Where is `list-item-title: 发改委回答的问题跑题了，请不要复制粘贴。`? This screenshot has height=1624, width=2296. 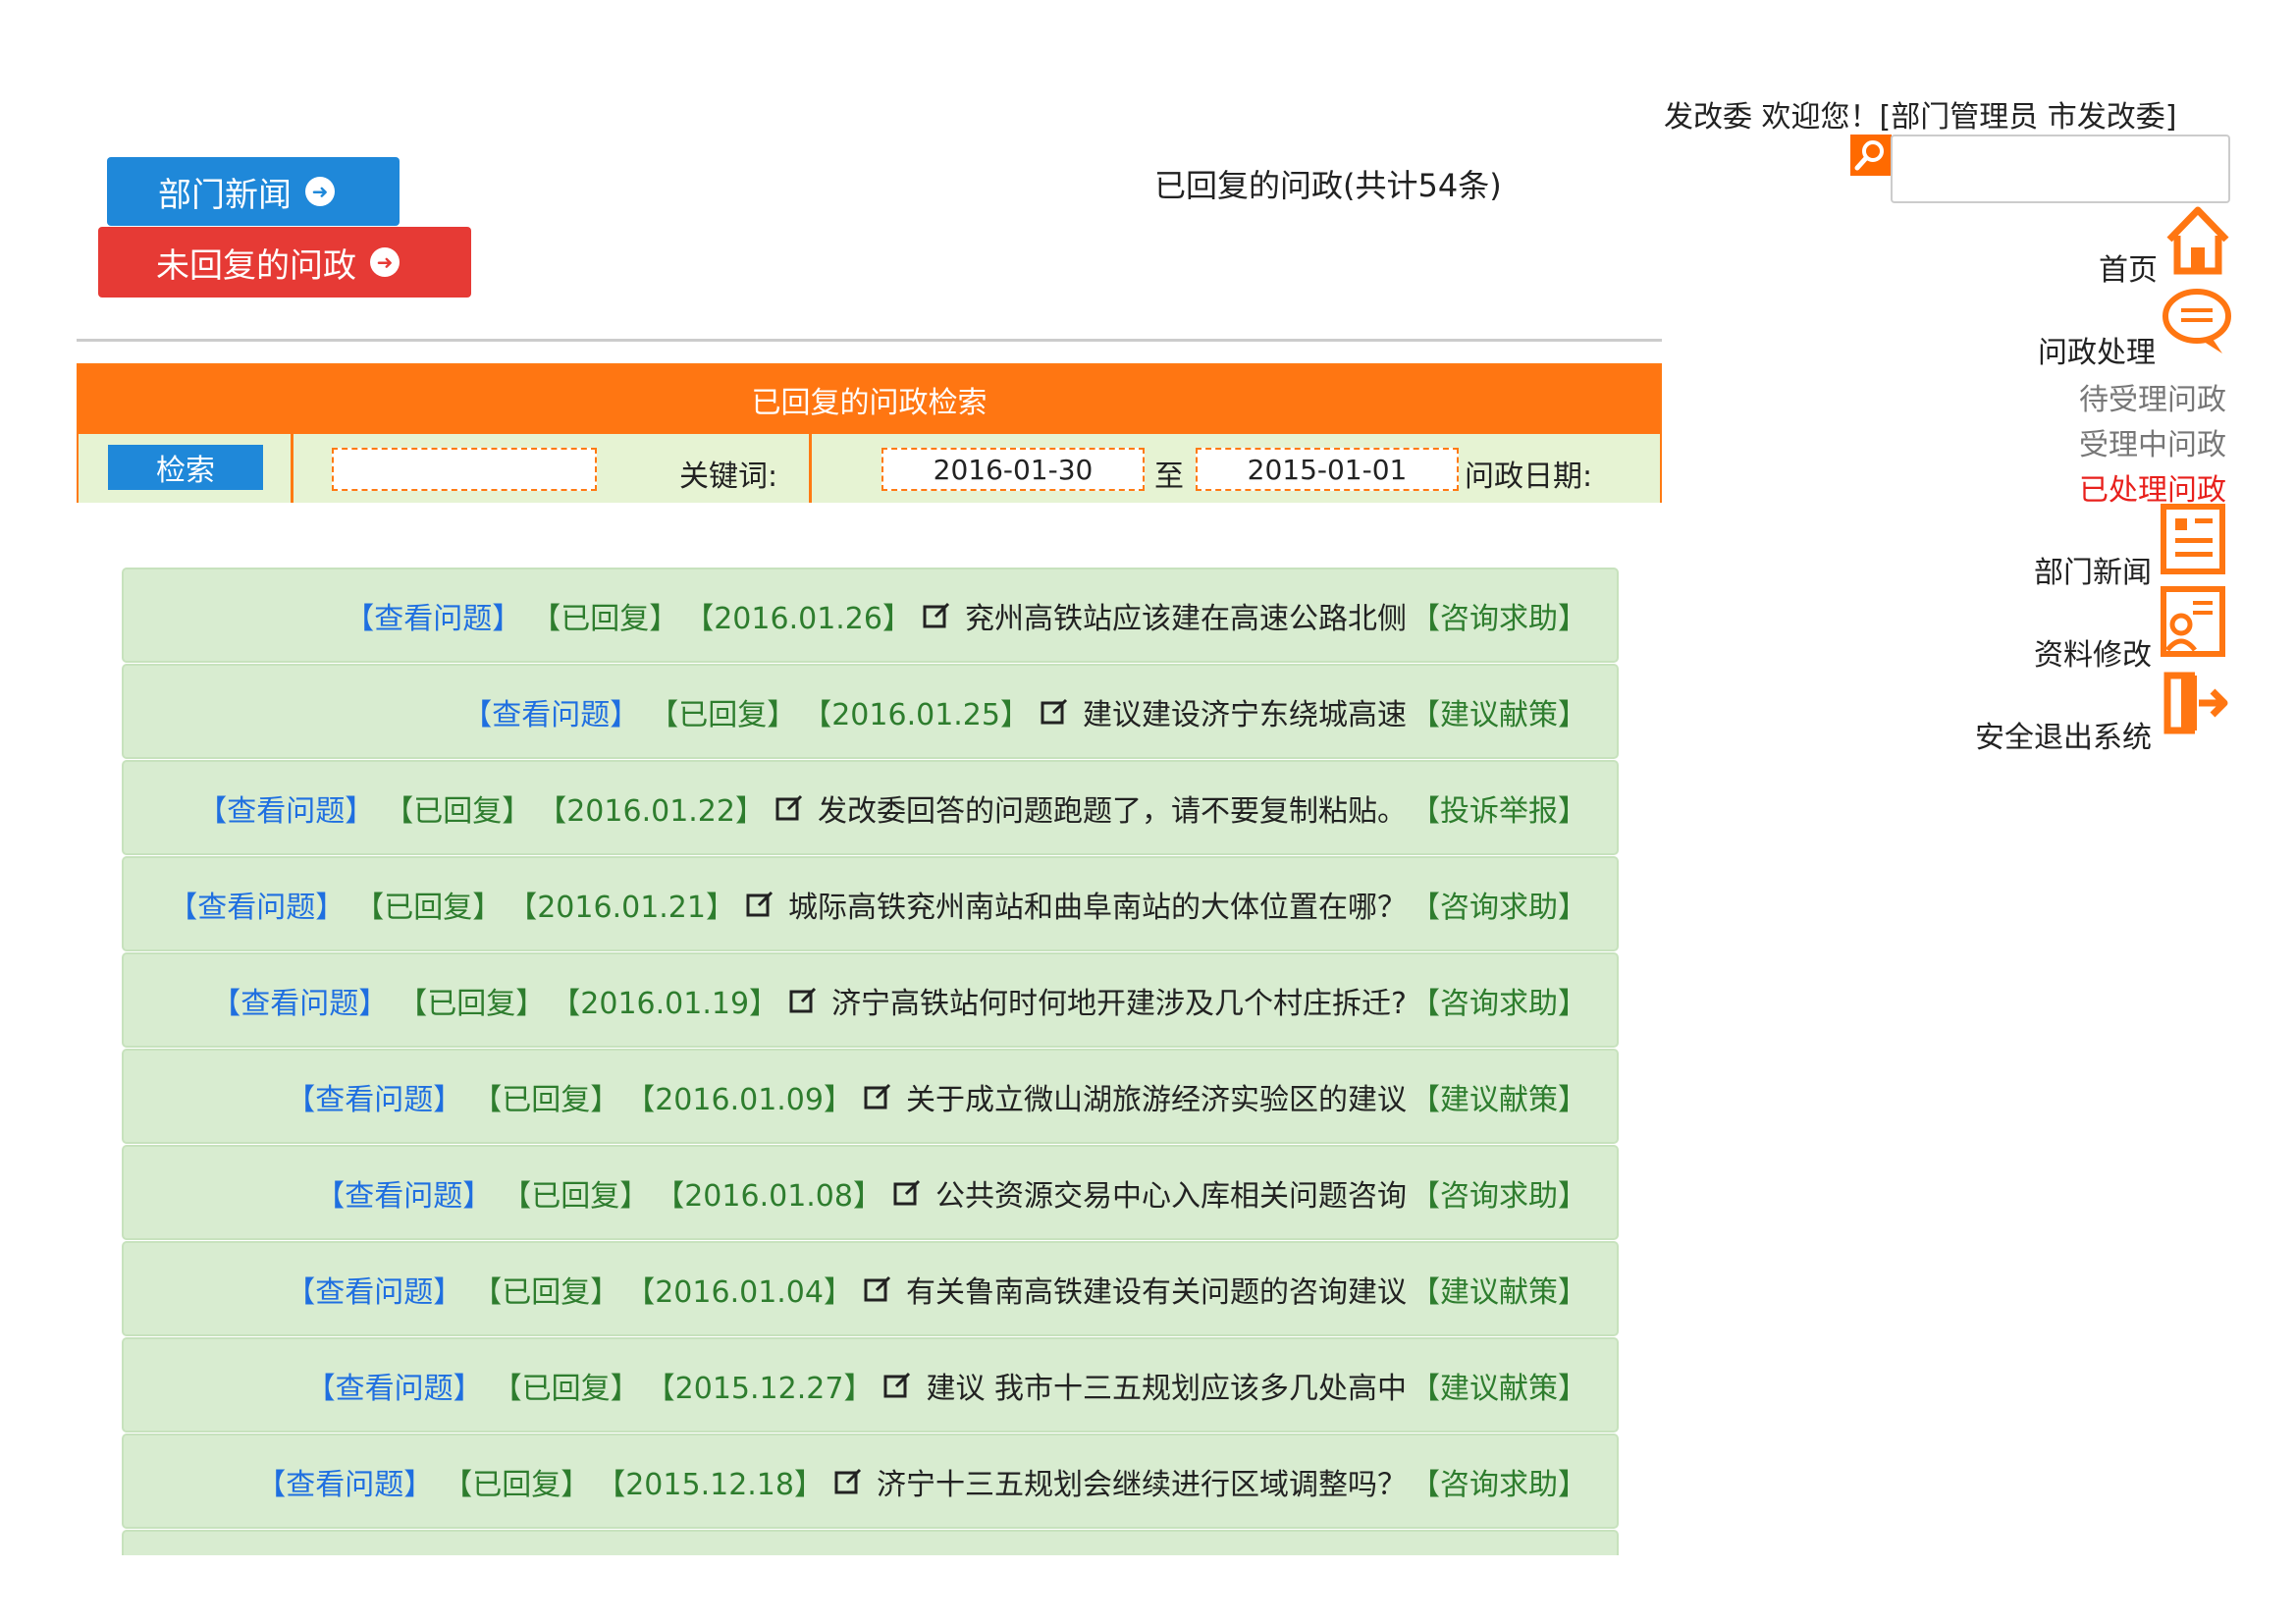 list-item-title: 发改委回答的问题跑题了，请不要复制粘贴。 is located at coordinates (1112, 808).